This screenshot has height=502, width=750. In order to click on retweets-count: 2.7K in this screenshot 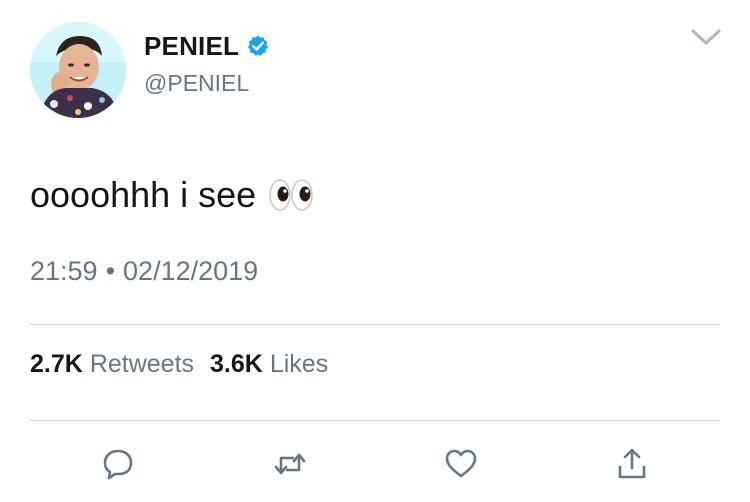, I will do `click(56, 364)`.